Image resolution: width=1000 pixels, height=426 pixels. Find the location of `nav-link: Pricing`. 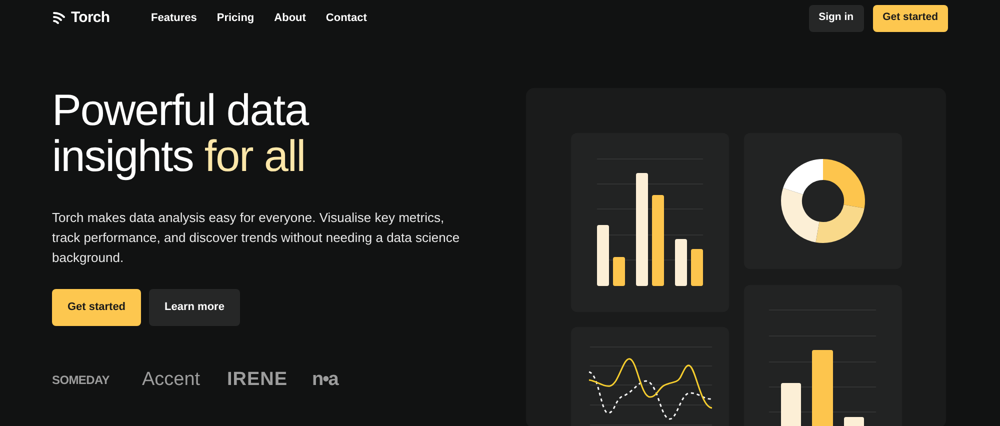

nav-link: Pricing is located at coordinates (235, 18).